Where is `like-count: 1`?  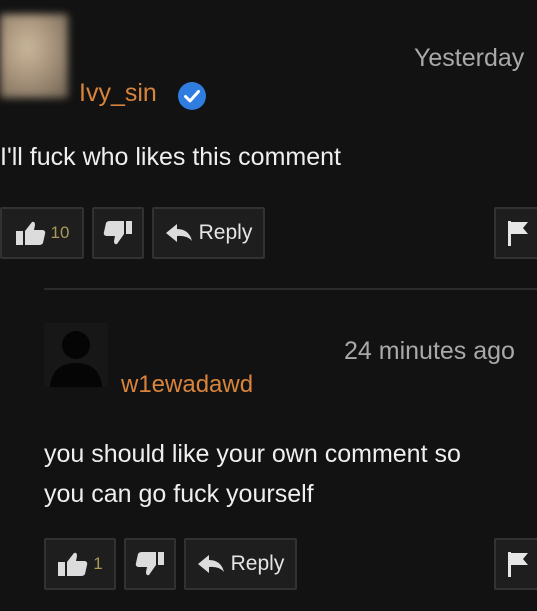 like-count: 1 is located at coordinates (98, 563).